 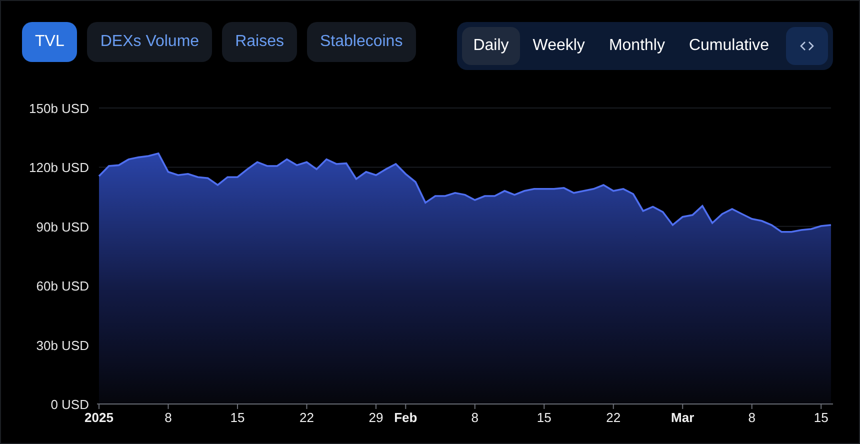 I want to click on axis-label: 2025, so click(x=99, y=417).